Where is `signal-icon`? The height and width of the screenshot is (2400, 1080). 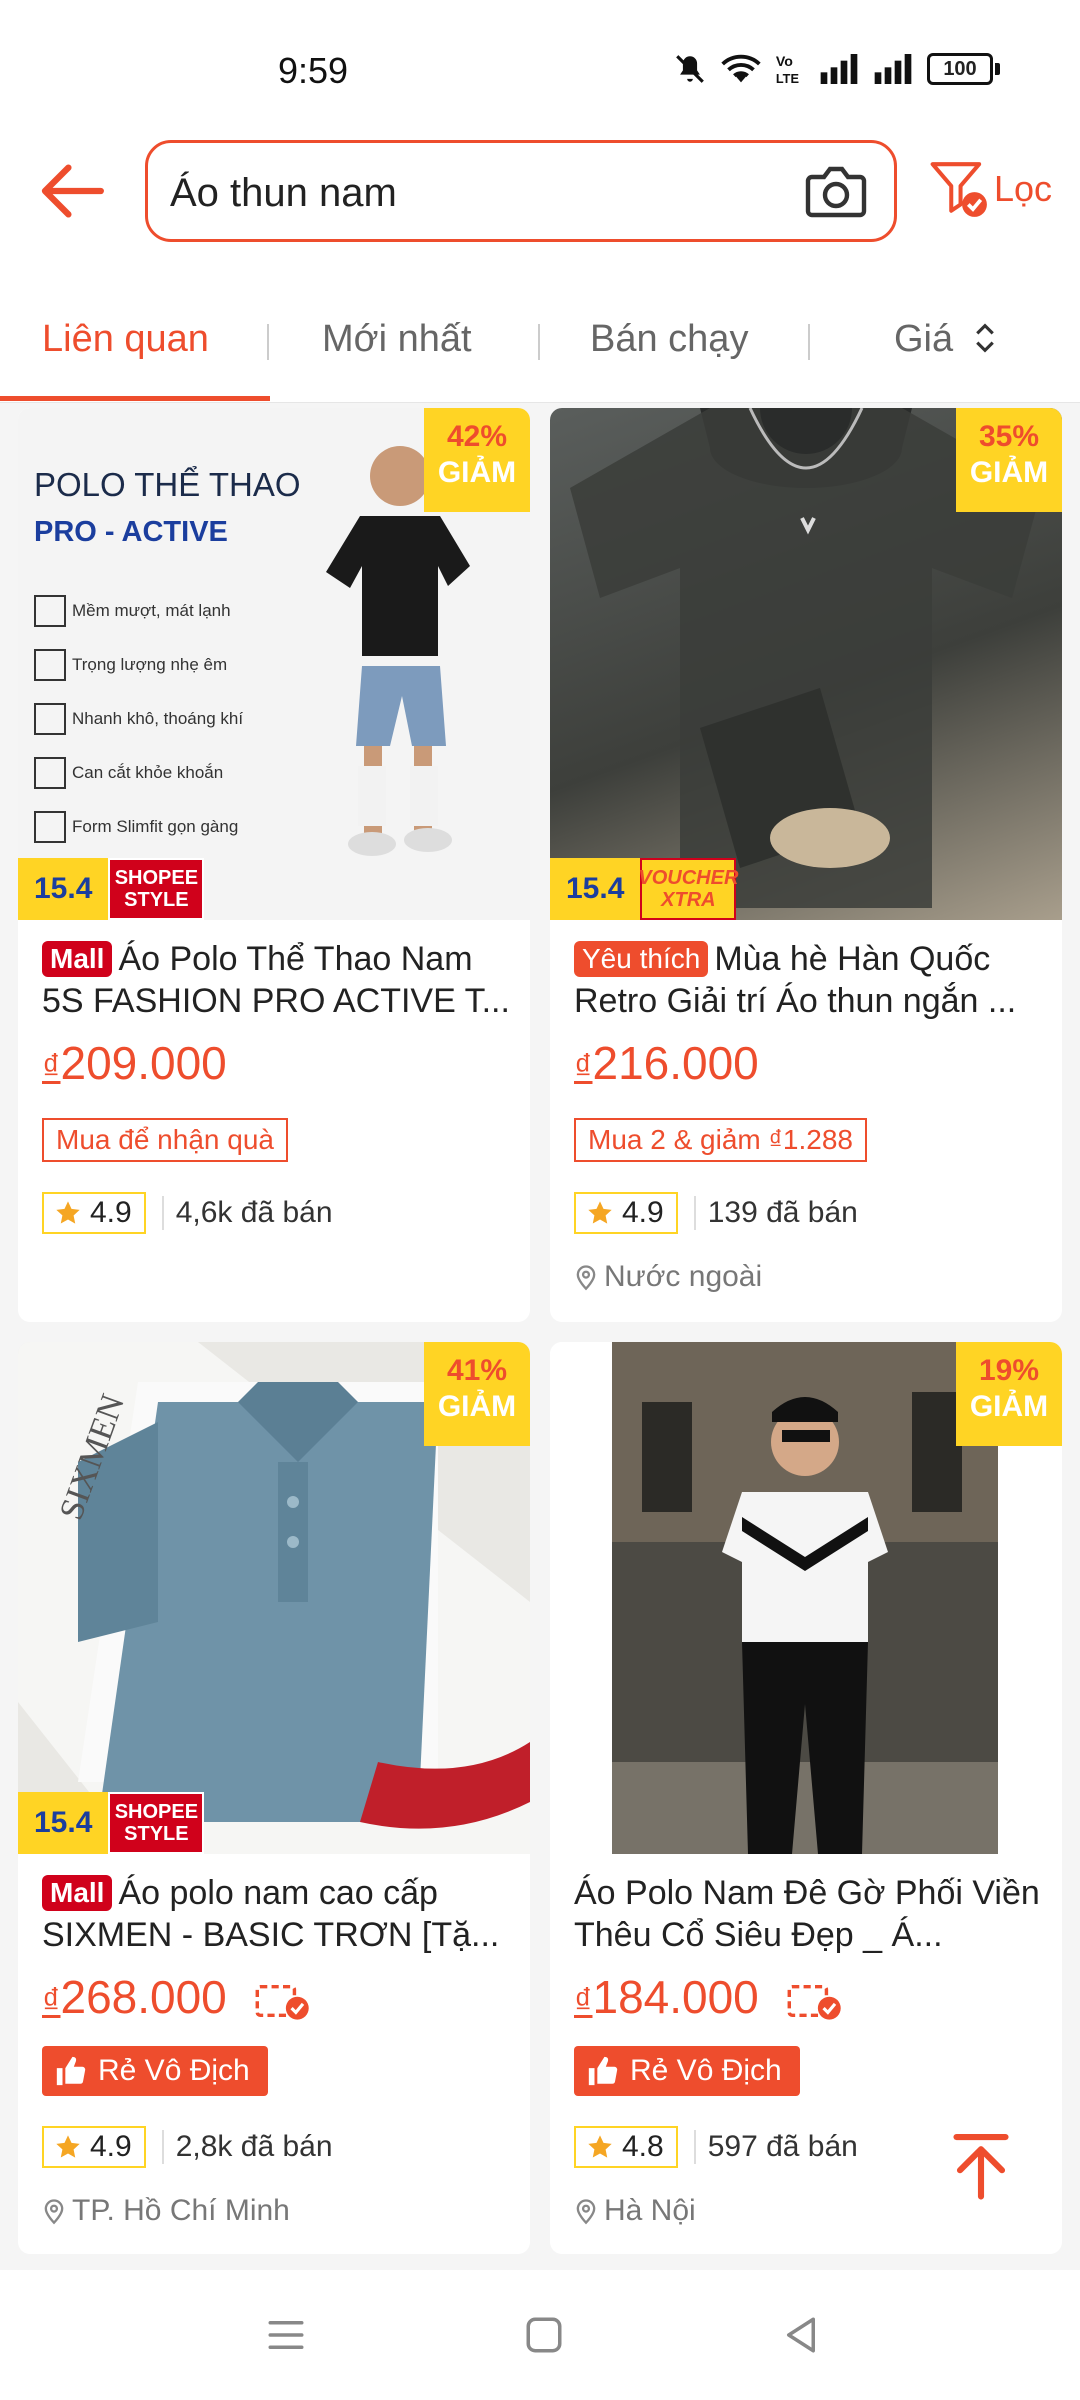
signal-icon is located at coordinates (839, 69).